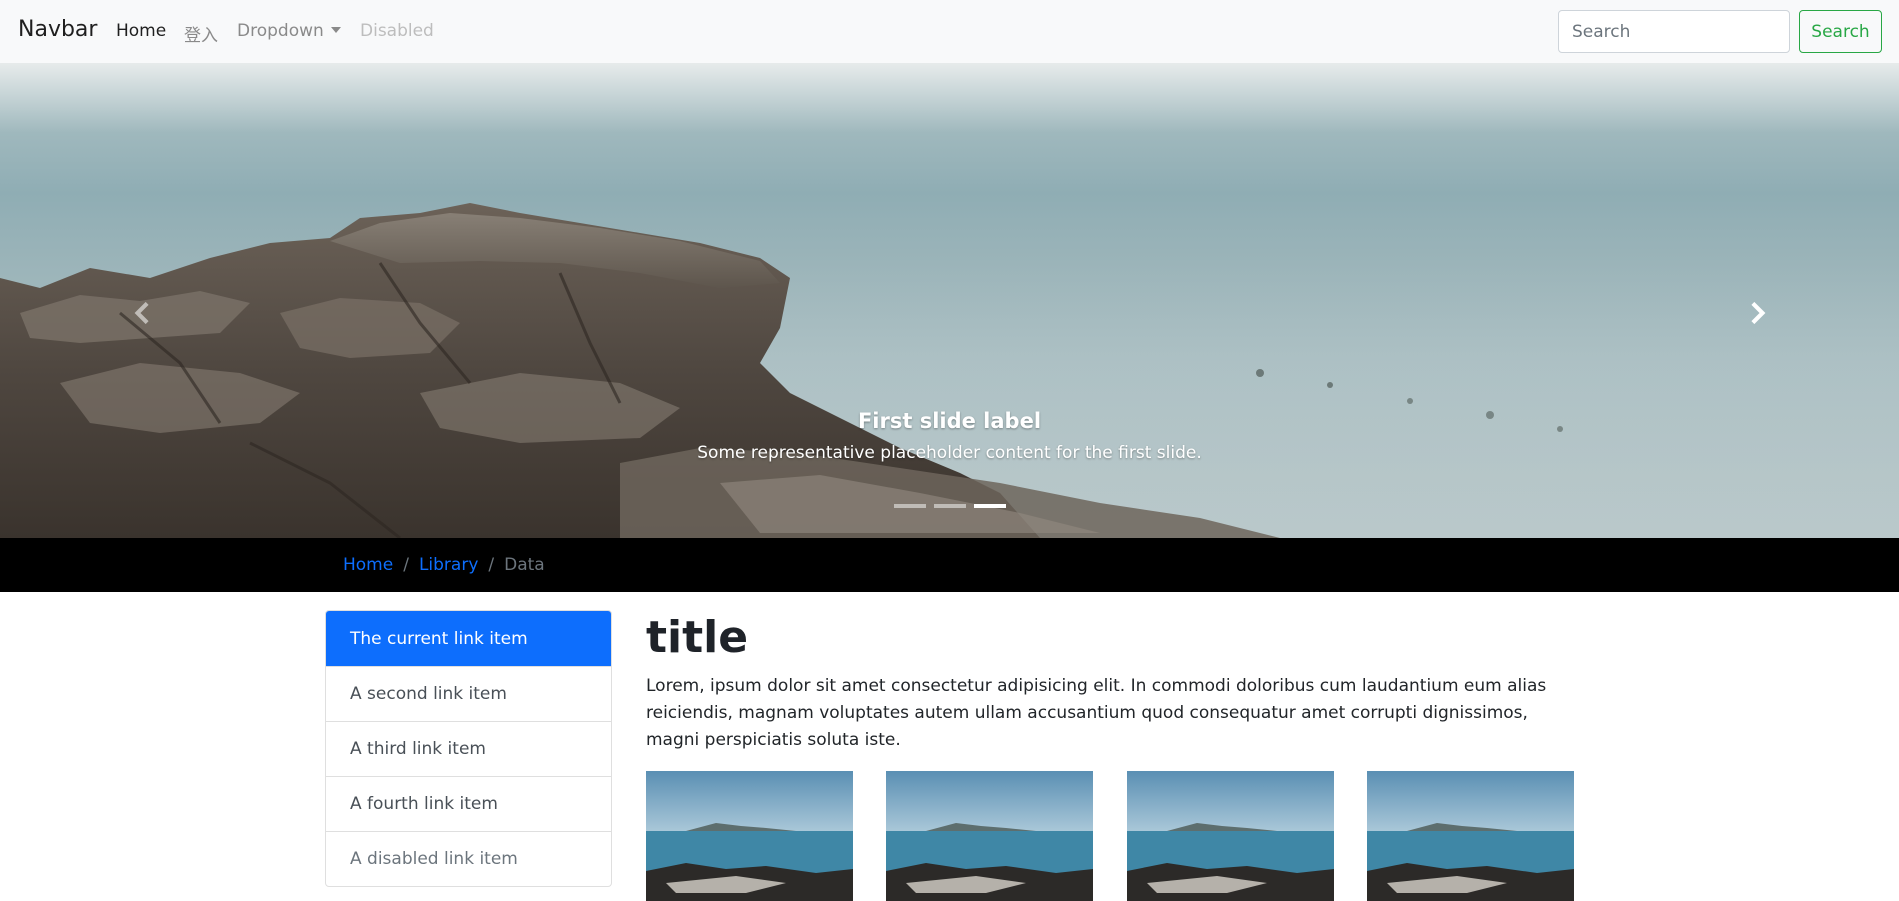 This screenshot has width=1899, height=901. What do you see at coordinates (468, 858) in the screenshot?
I see `sidebar-item-disabled: A disabled link item` at bounding box center [468, 858].